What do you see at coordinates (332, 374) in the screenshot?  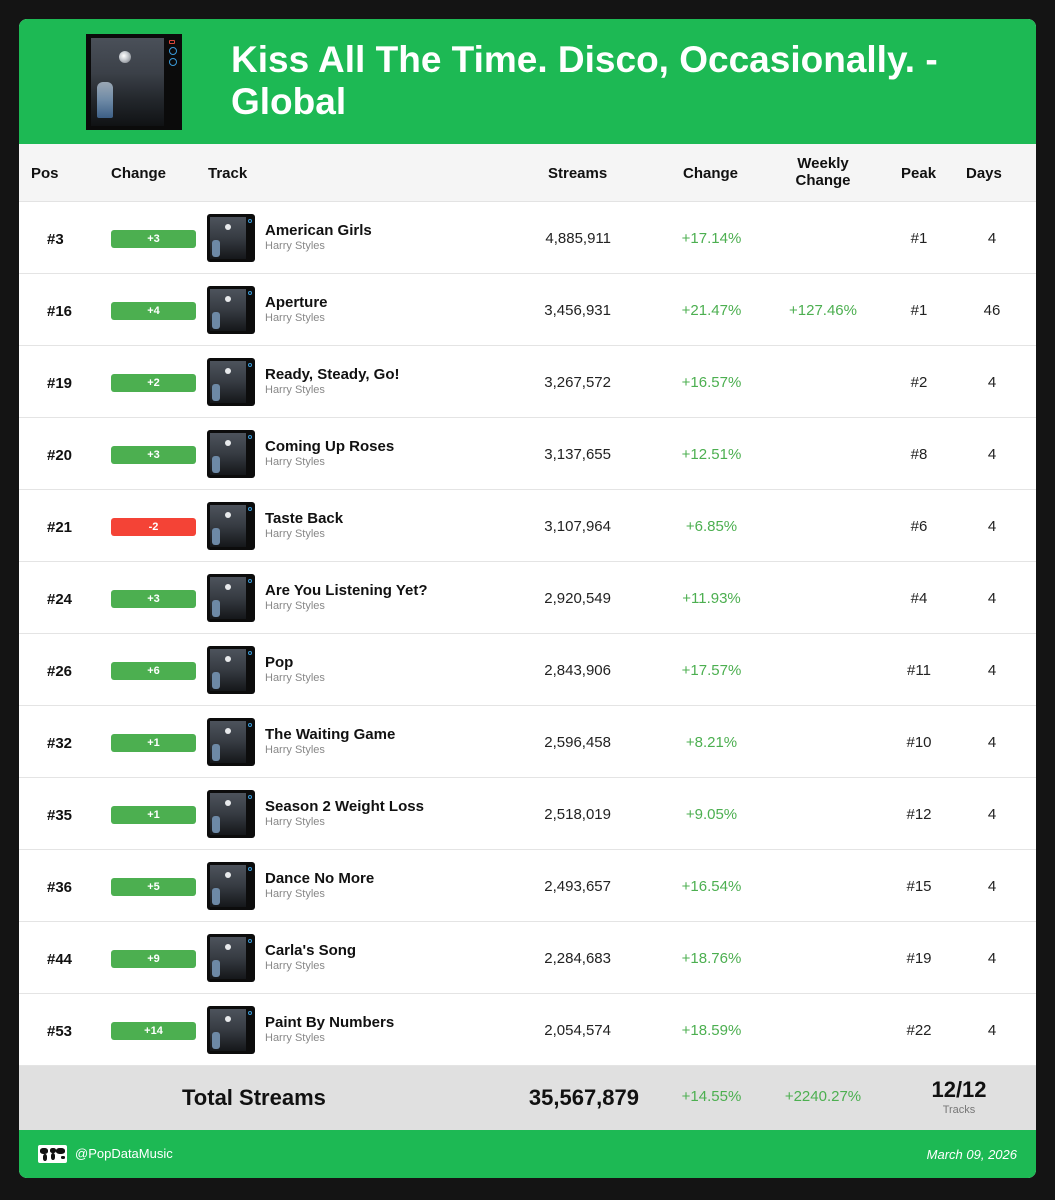 I see `track-name: Ready, Steady, Go!` at bounding box center [332, 374].